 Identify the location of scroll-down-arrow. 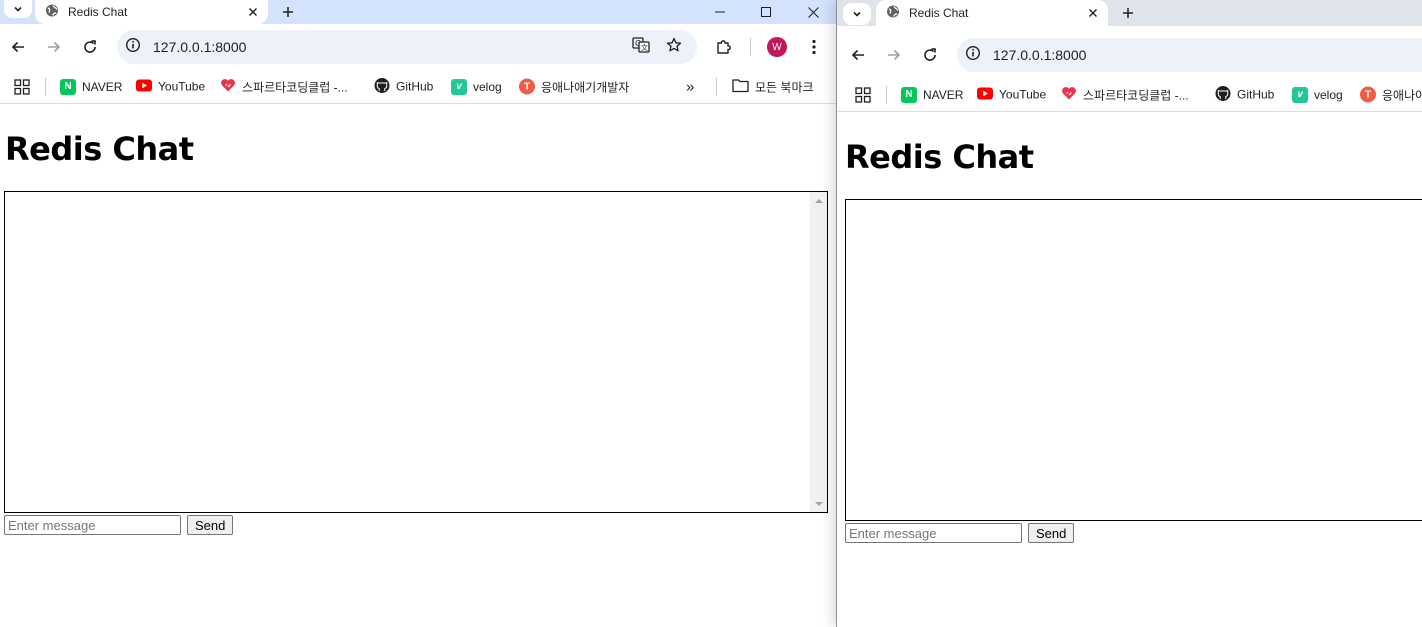
(818, 503).